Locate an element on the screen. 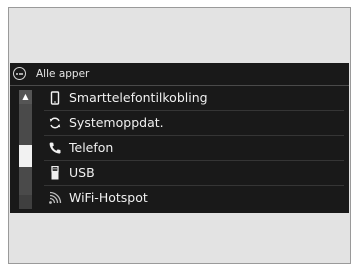 This screenshot has height=268, width=359. scroll-up-button: ▲ is located at coordinates (25, 97).